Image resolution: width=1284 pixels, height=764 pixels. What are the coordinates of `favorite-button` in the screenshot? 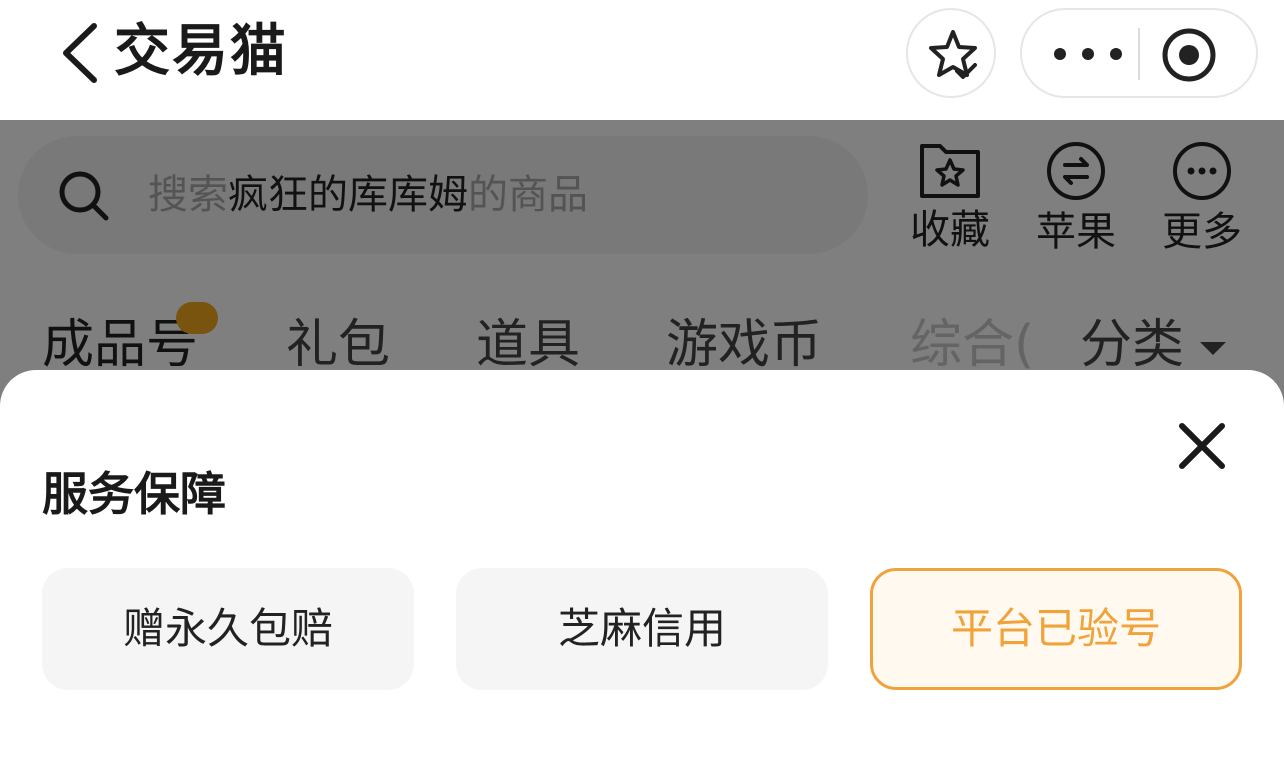 It's located at (951, 53).